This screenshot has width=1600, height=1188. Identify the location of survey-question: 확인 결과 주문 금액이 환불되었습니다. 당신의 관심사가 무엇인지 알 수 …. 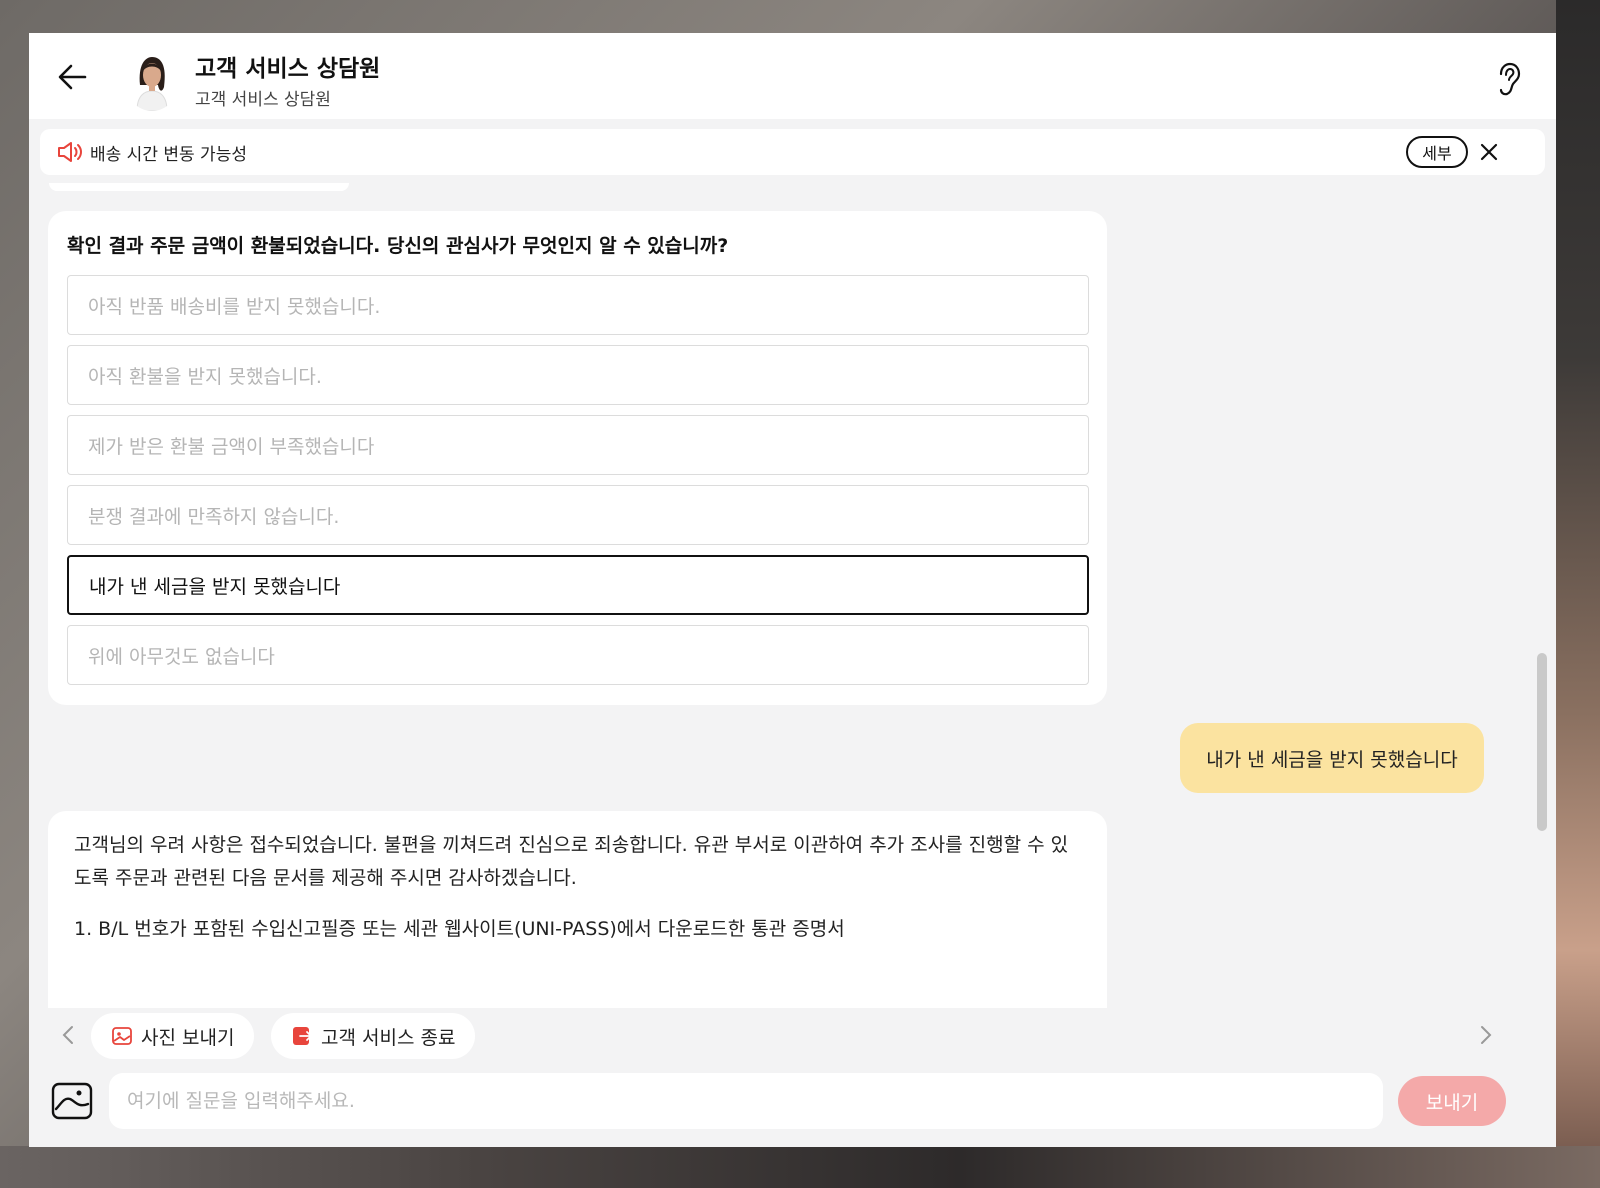
(398, 246).